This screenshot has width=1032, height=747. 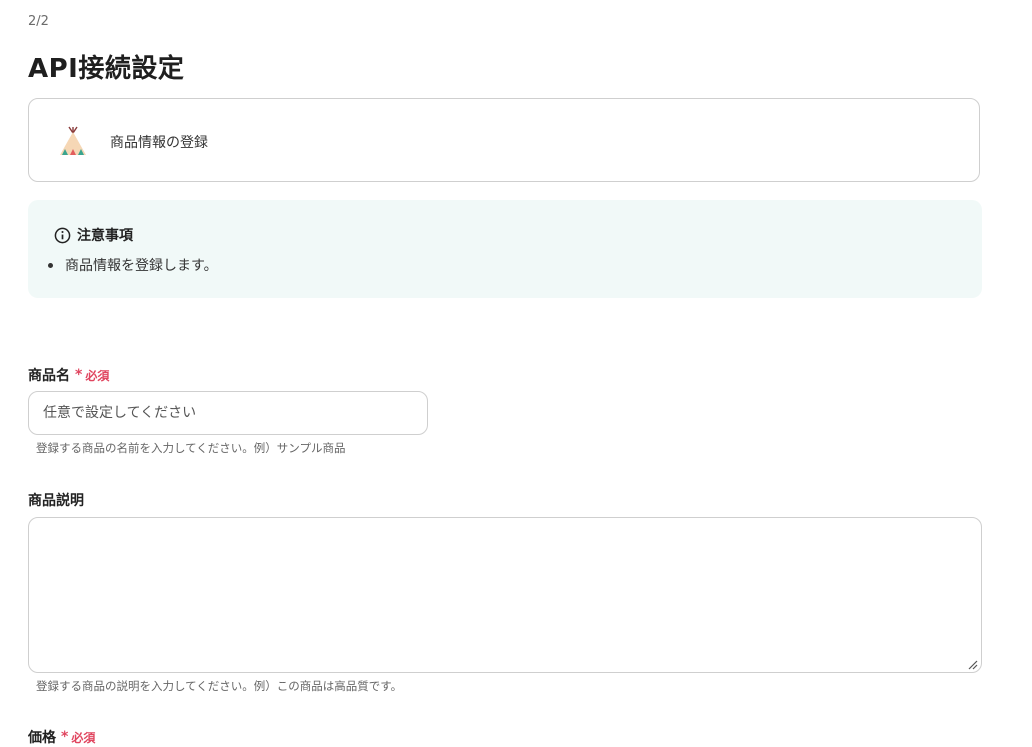 I want to click on notice-header: 注意事項, so click(x=93, y=235).